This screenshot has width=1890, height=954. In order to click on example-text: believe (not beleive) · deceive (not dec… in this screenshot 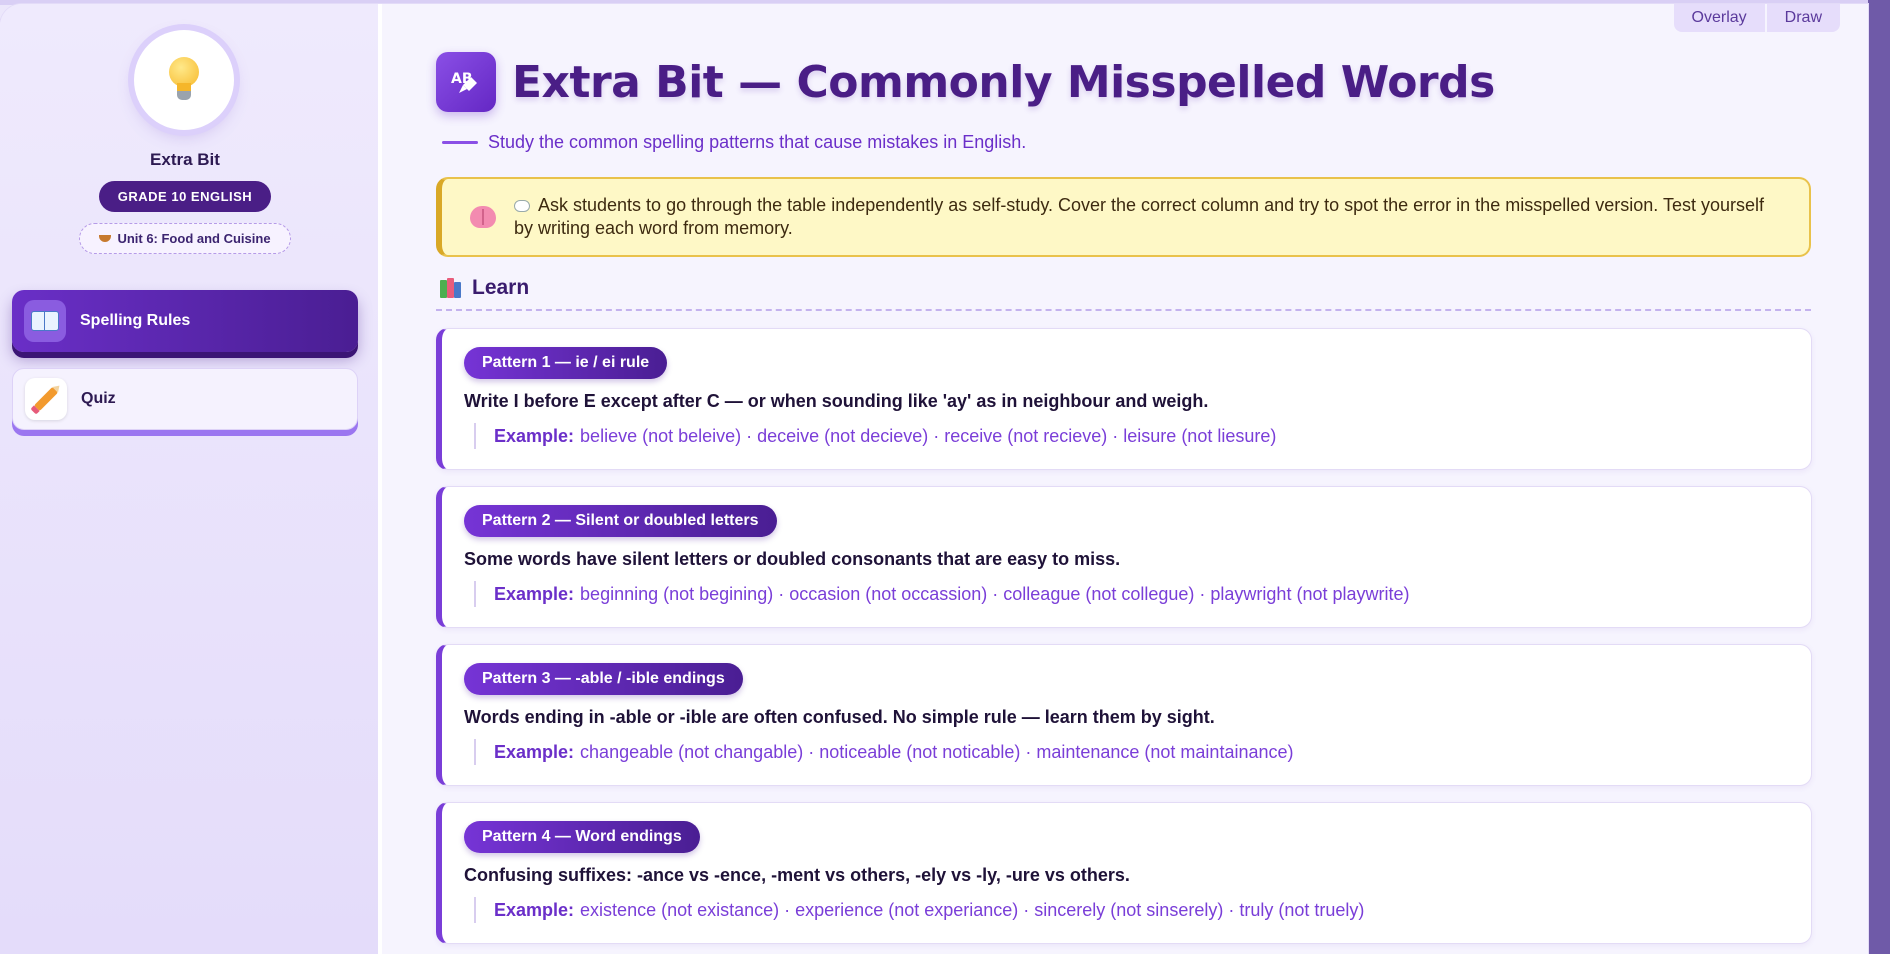, I will do `click(928, 435)`.